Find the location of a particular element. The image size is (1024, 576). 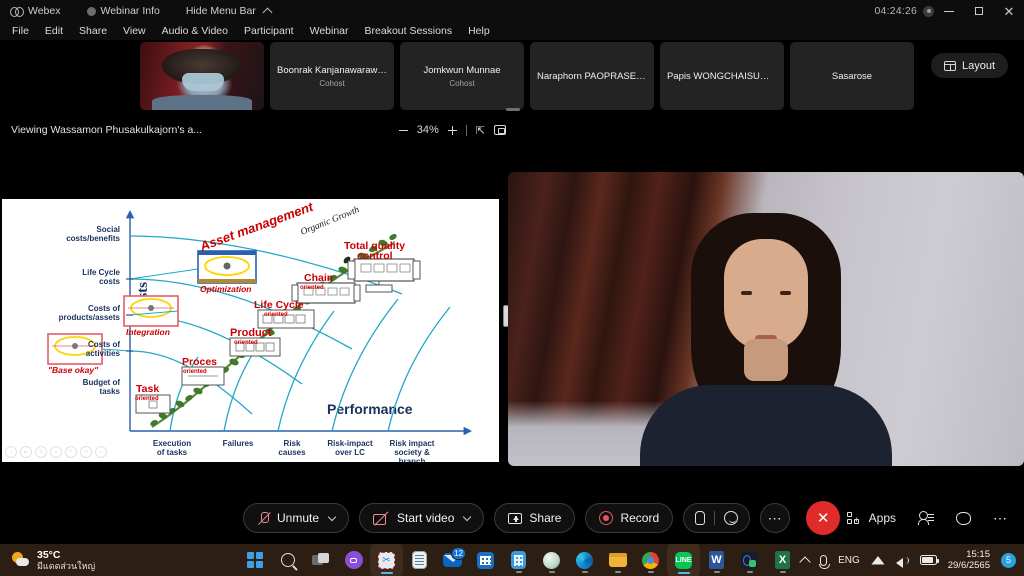

label-integration: Integration is located at coordinates (148, 332).